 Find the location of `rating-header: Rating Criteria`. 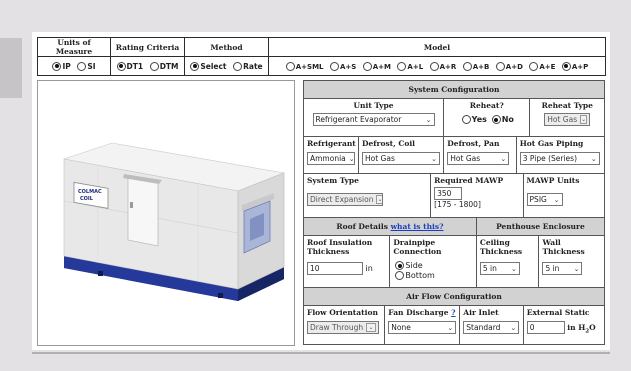

rating-header: Rating Criteria is located at coordinates (147, 47).